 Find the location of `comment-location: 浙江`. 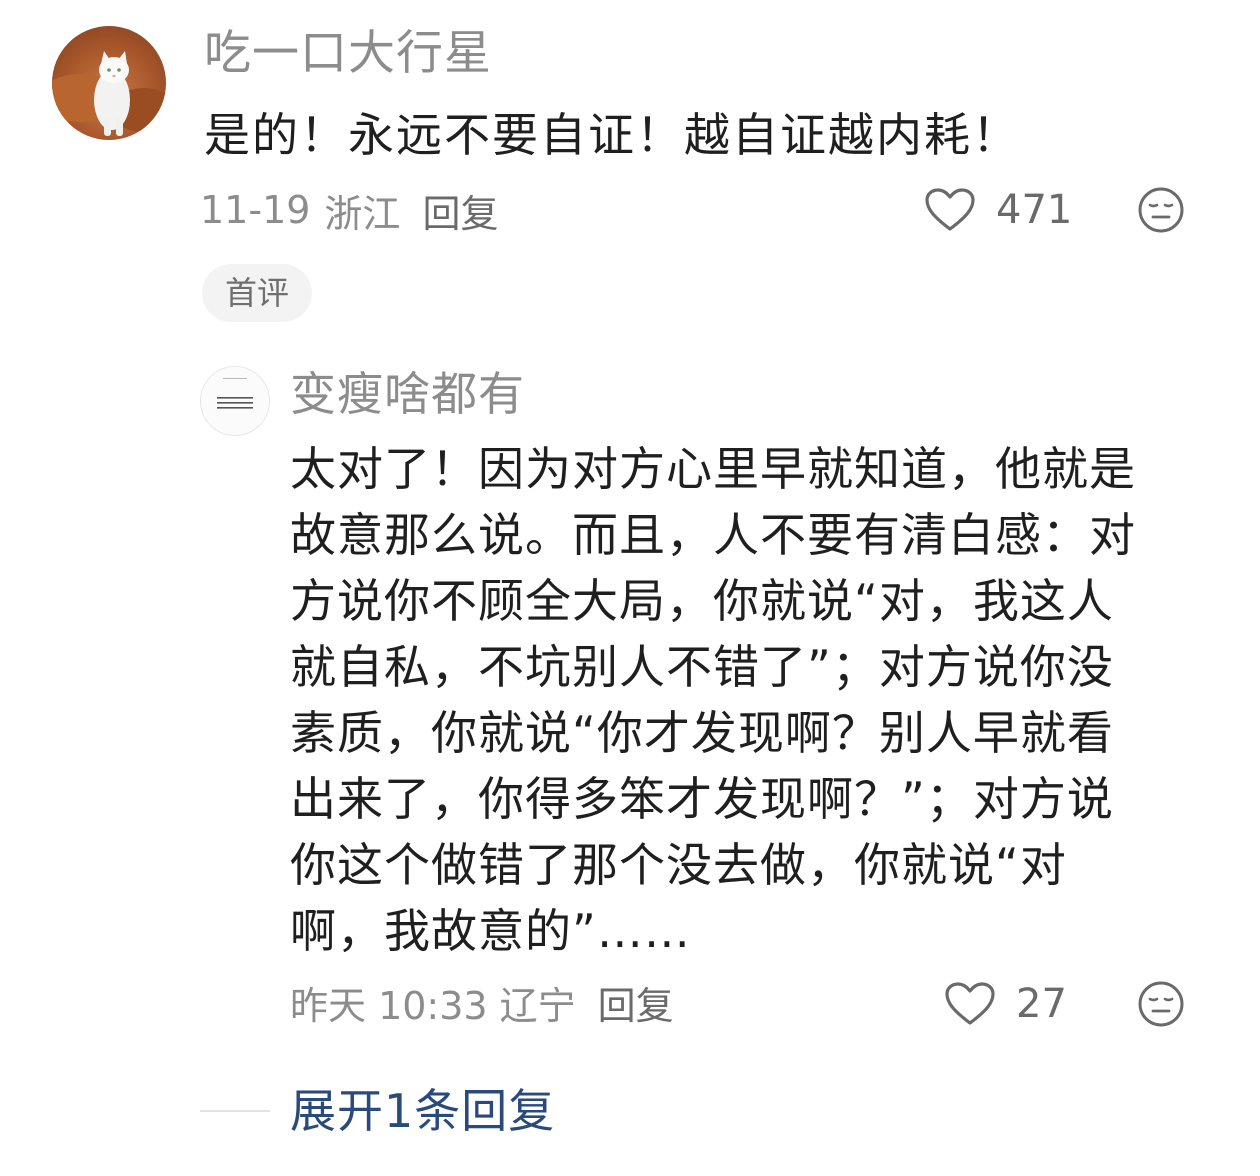

comment-location: 浙江 is located at coordinates (362, 213).